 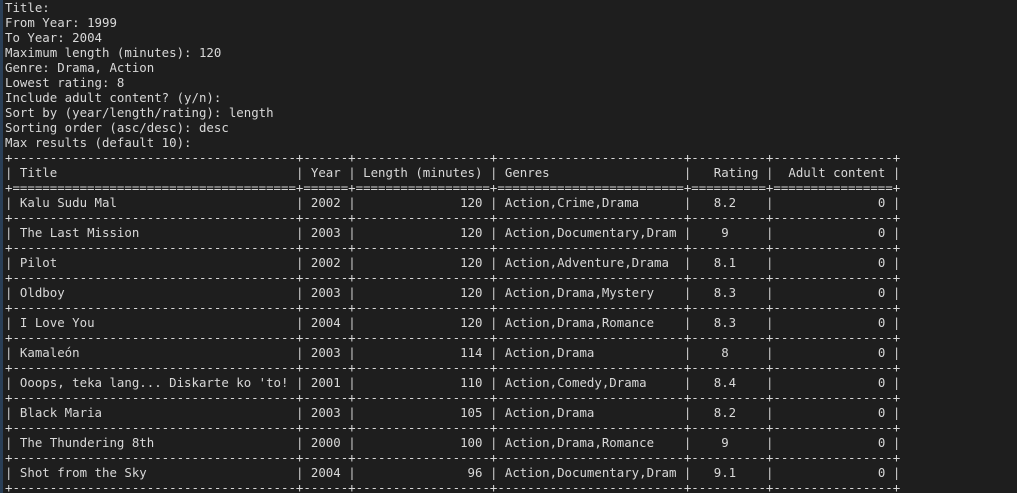 I want to click on table-cell: 2002, so click(x=326, y=262).